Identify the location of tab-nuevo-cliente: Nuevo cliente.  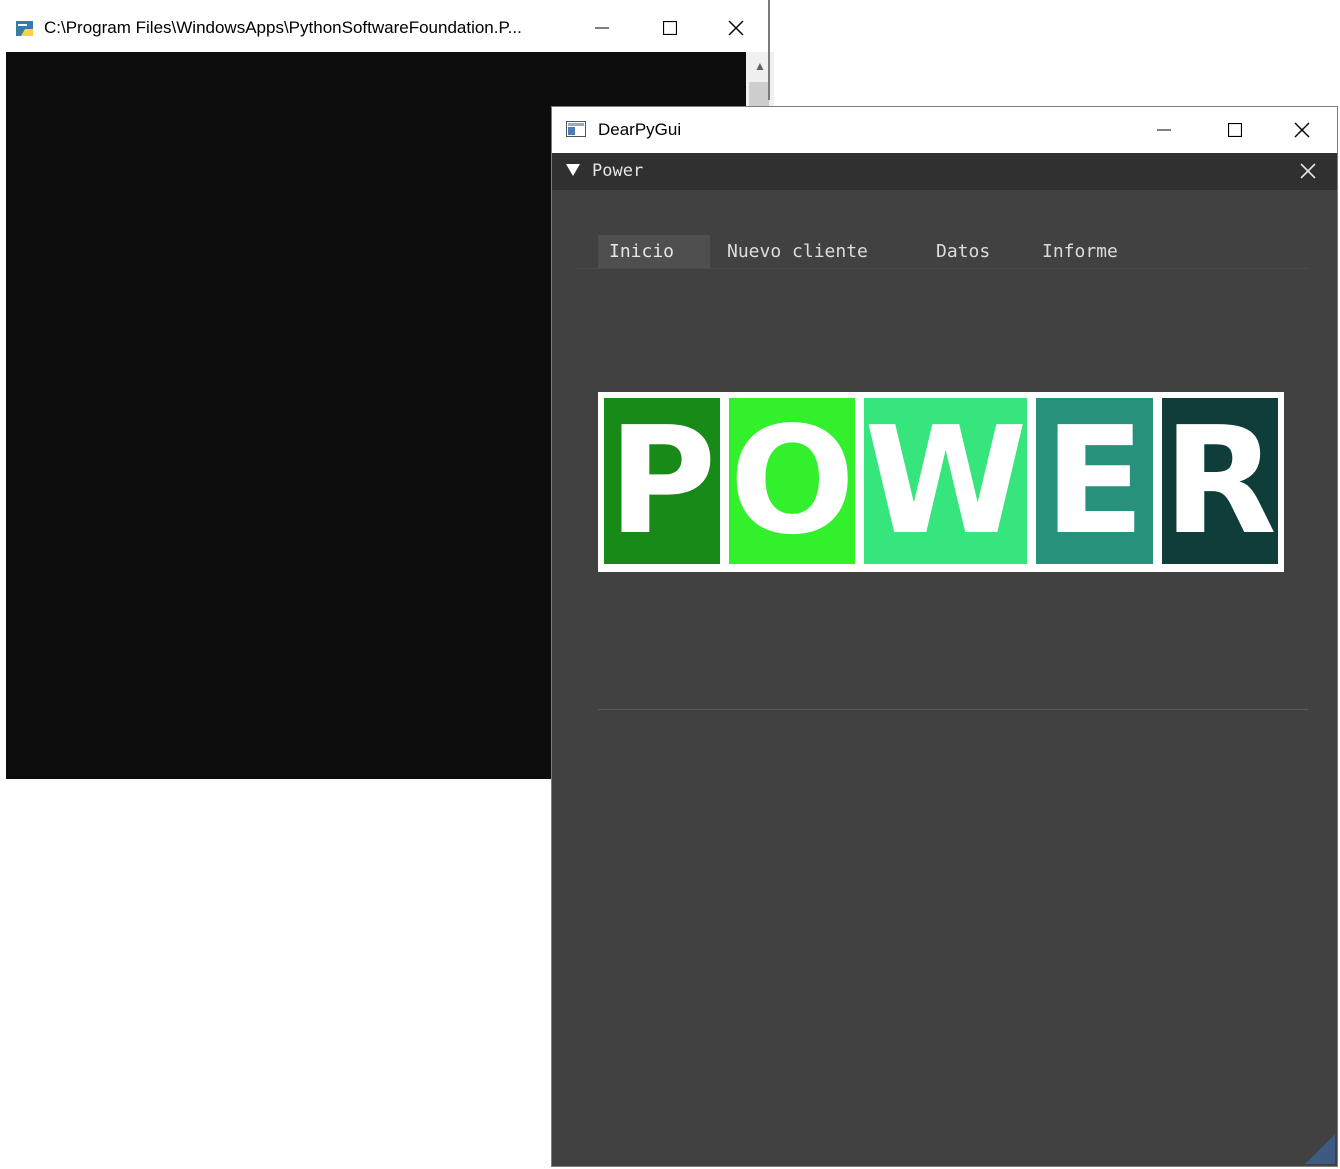
(797, 252).